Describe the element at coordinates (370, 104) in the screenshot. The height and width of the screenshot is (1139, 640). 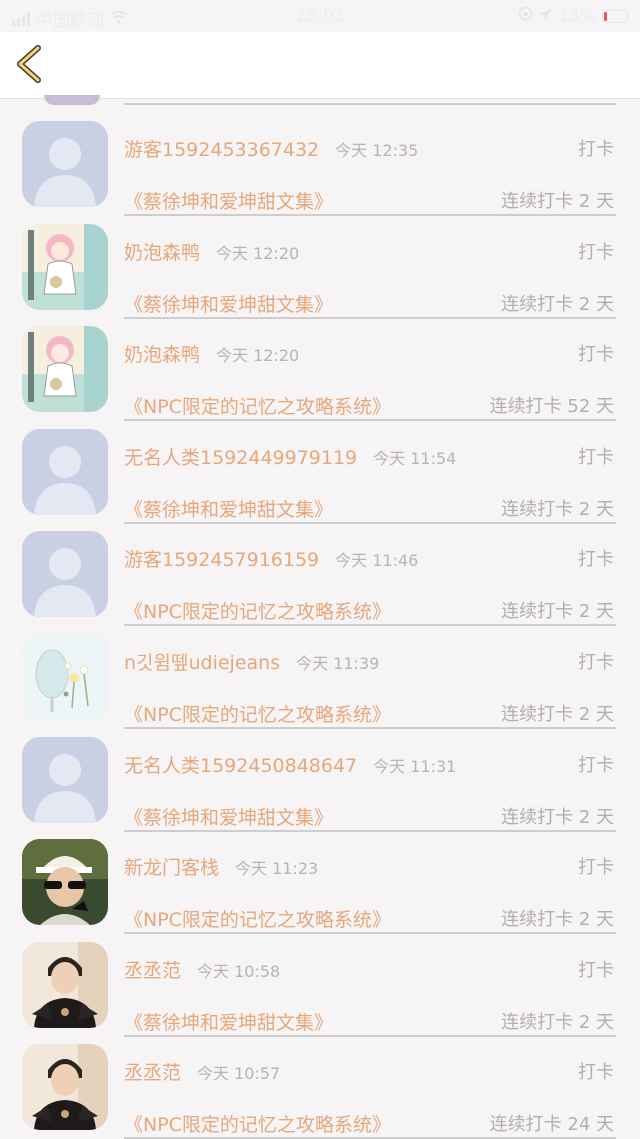
I see `row-divider` at that location.